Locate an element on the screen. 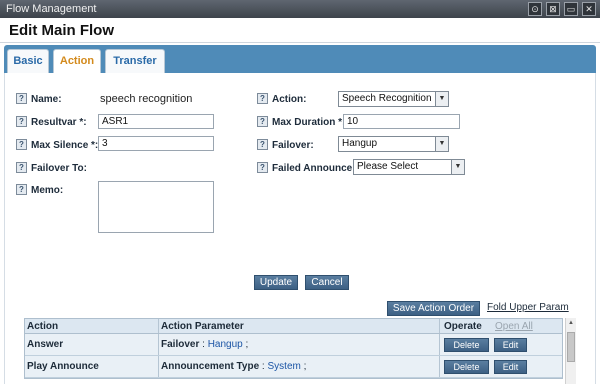 The height and width of the screenshot is (384, 600). action-parameter: Announcement Type : System ; is located at coordinates (234, 366).